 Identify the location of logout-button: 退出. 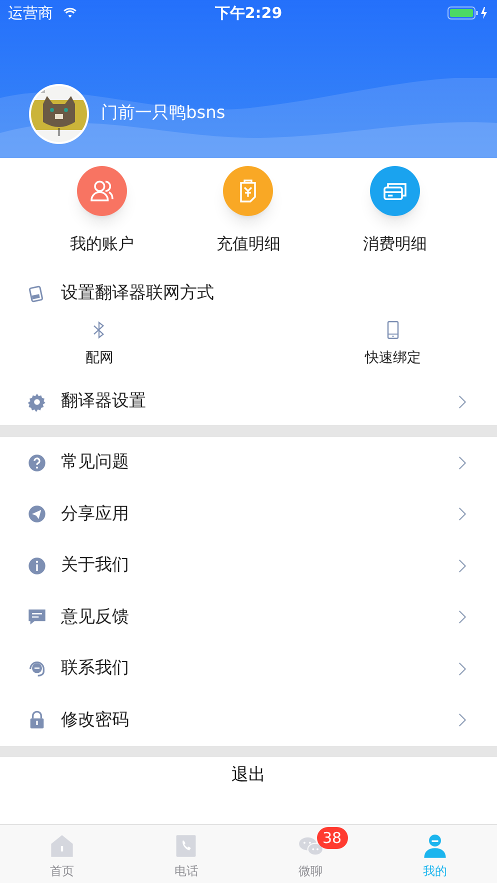
(249, 775).